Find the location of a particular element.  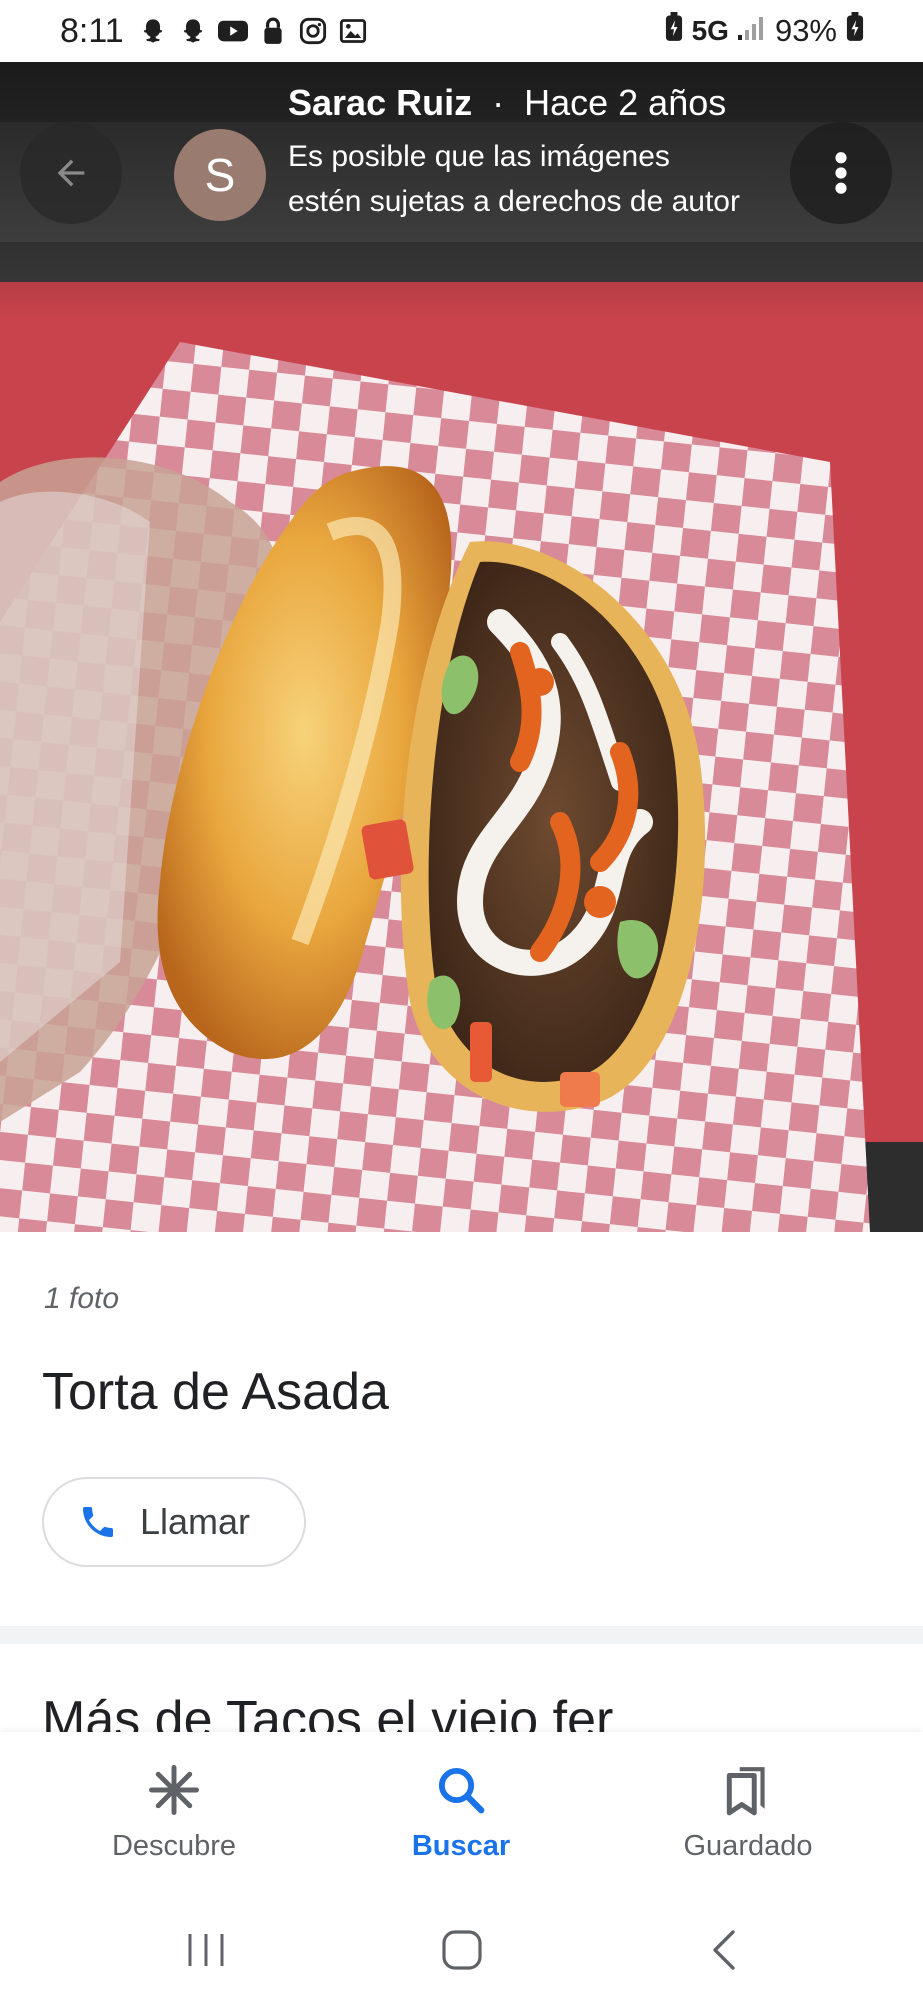

more-options-button is located at coordinates (841, 173).